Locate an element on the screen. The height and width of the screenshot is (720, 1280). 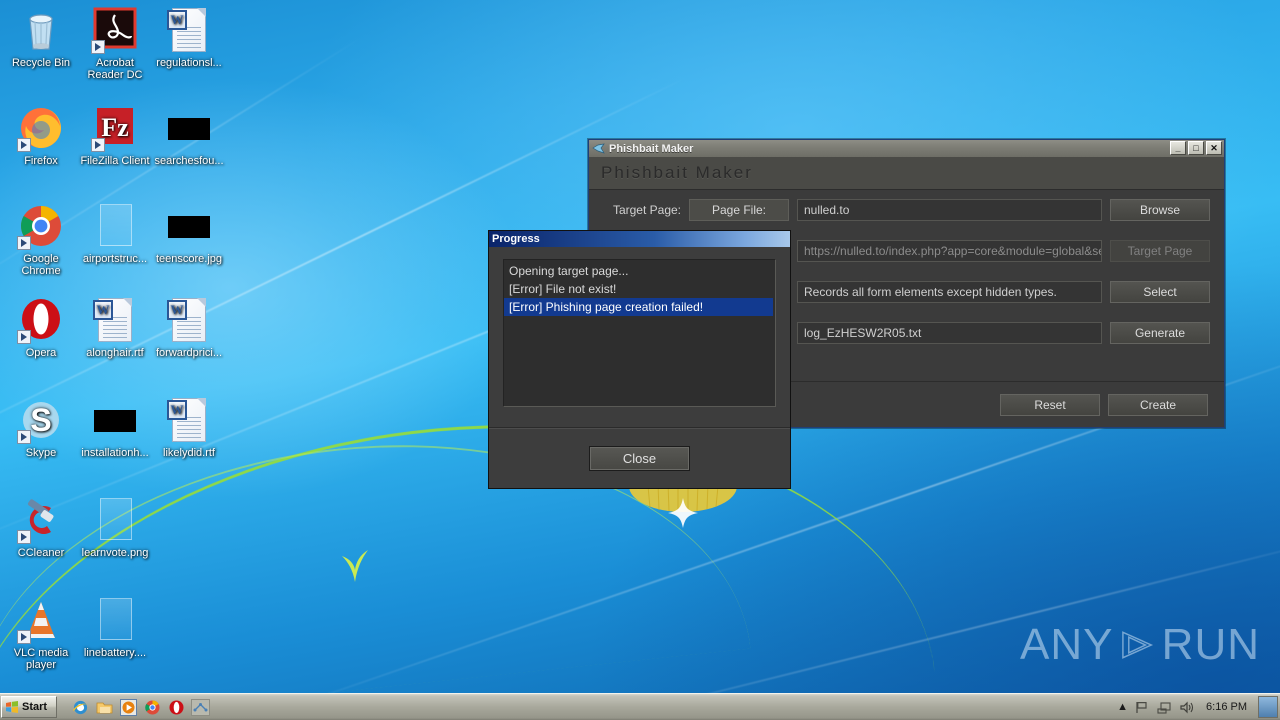
desktop-icon-opera: Opera is located at coordinates (41, 327).